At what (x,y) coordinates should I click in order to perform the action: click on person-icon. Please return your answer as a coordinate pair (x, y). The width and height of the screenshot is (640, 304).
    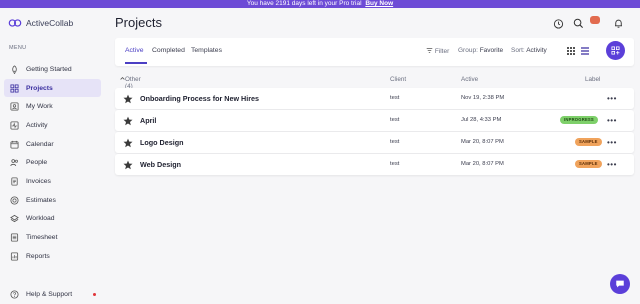
    Looking at the image, I should click on (14, 106).